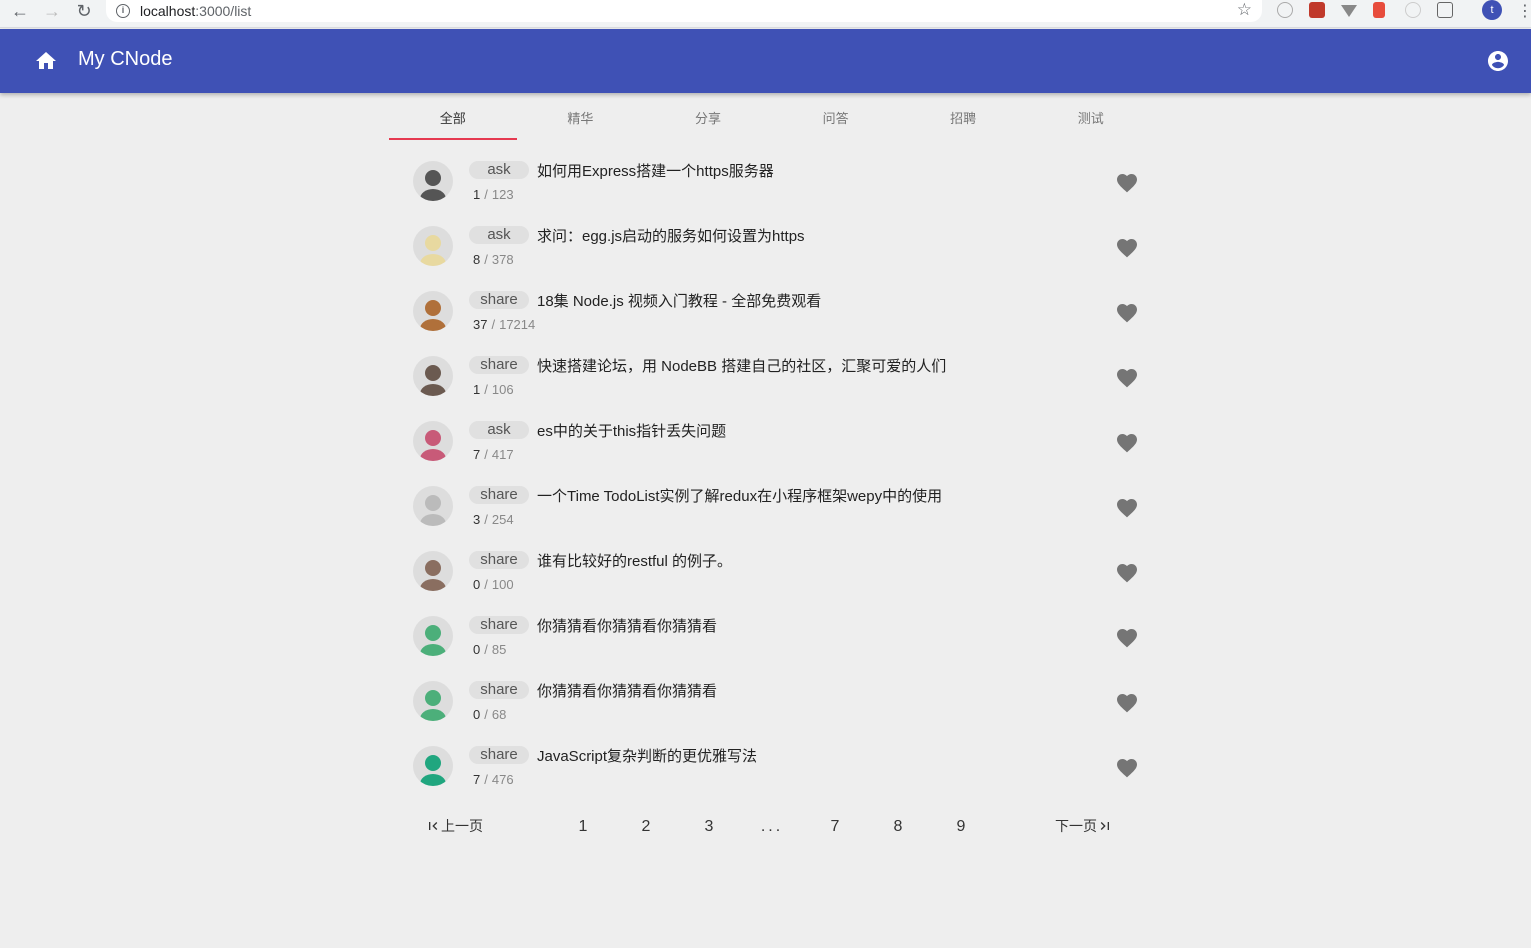  I want to click on previous-page-label: 上一页, so click(462, 826).